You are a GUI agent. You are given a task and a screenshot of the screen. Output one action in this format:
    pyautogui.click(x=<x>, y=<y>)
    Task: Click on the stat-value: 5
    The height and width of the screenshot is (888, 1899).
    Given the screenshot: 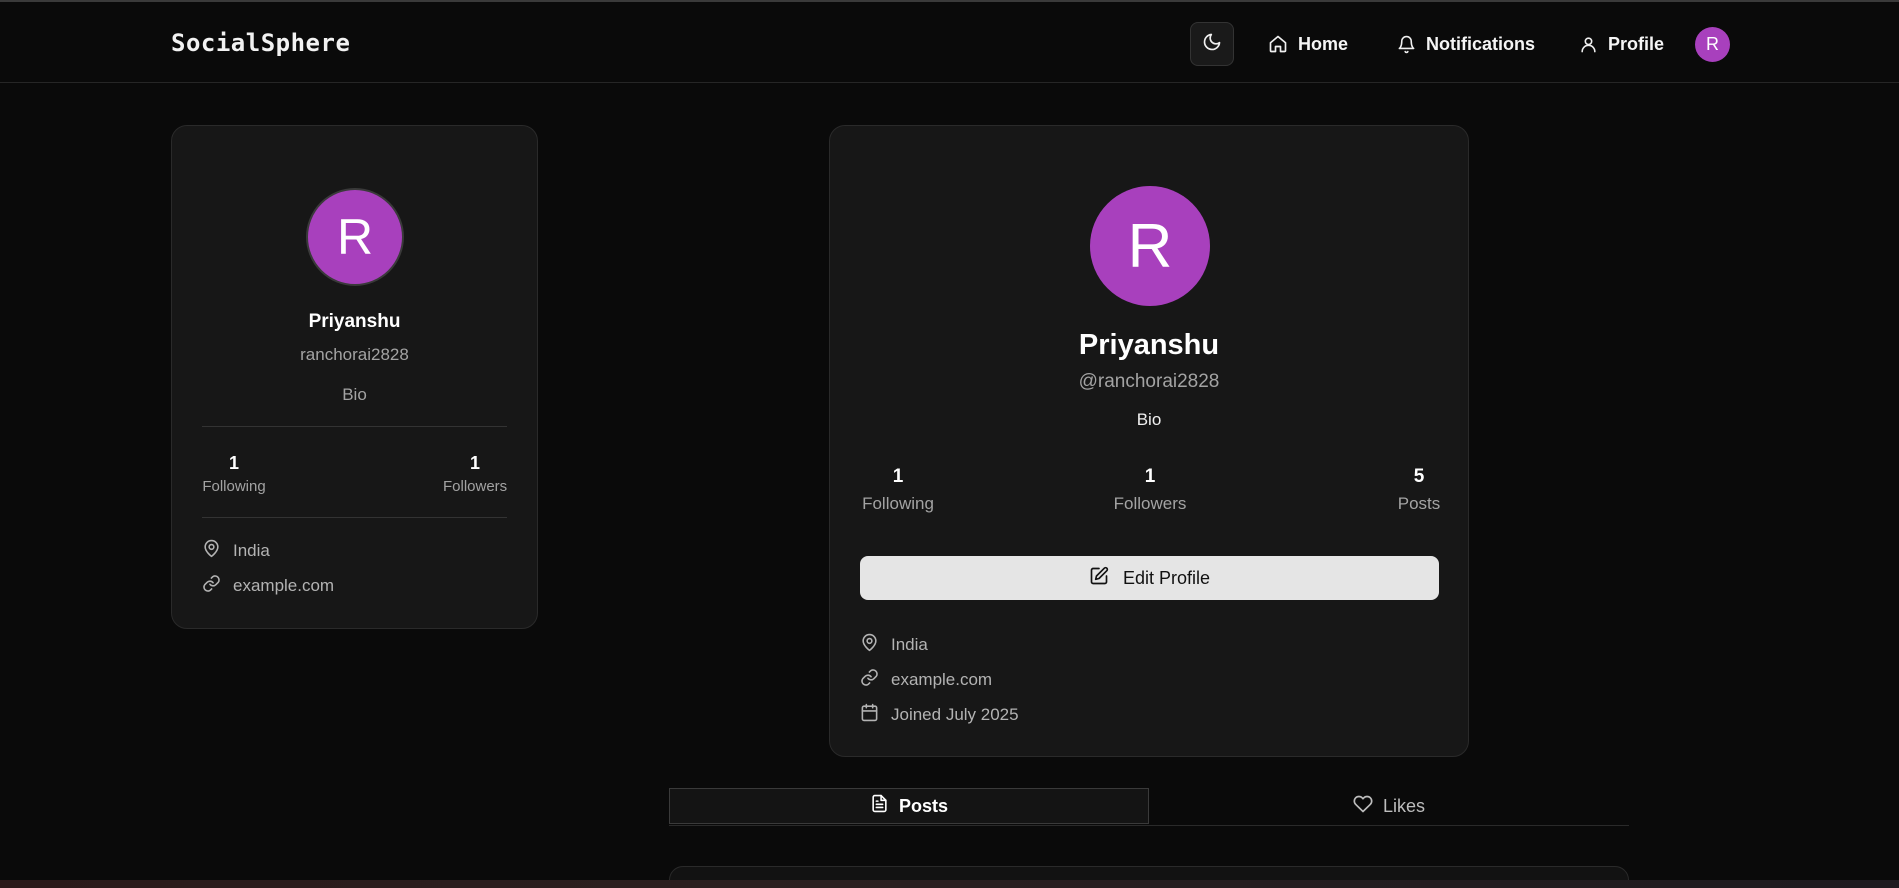 What is the action you would take?
    pyautogui.click(x=1419, y=476)
    